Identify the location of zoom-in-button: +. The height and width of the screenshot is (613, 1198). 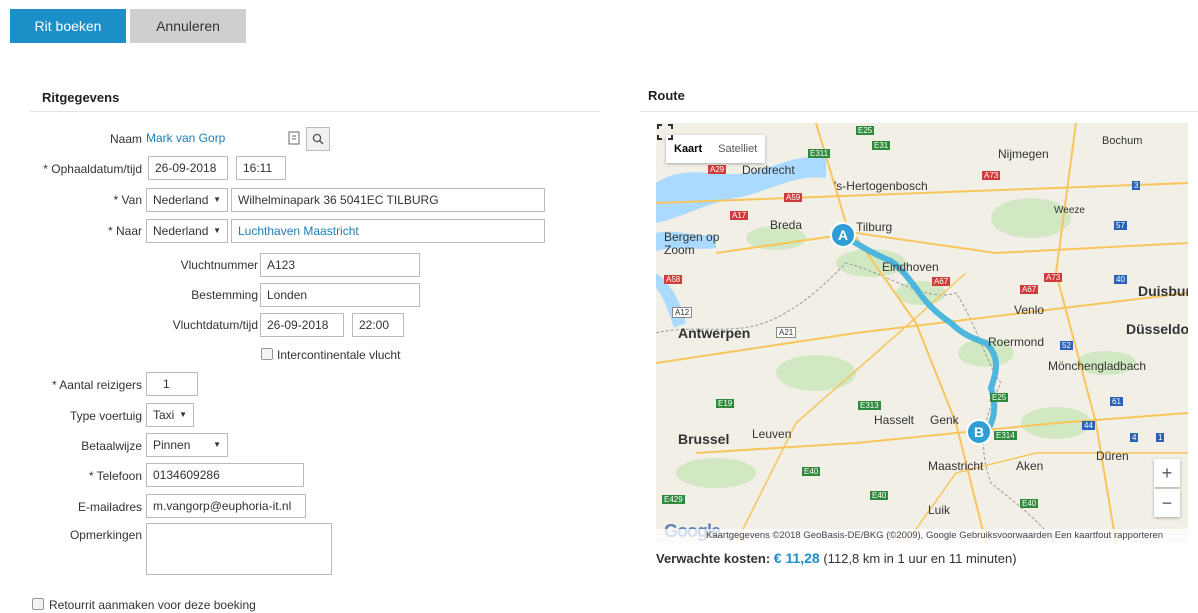
(1167, 473).